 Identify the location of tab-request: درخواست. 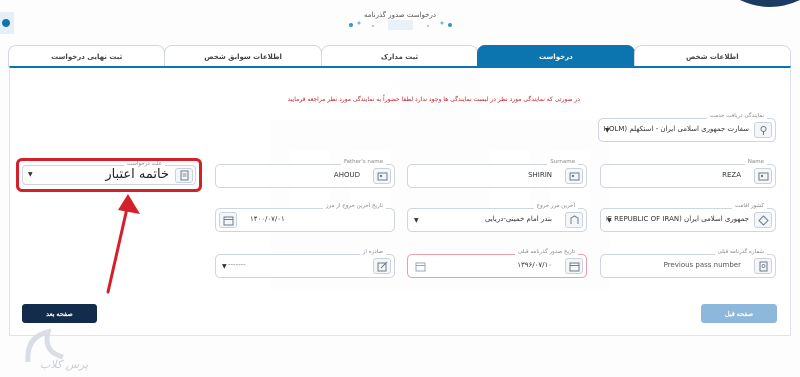
(556, 56).